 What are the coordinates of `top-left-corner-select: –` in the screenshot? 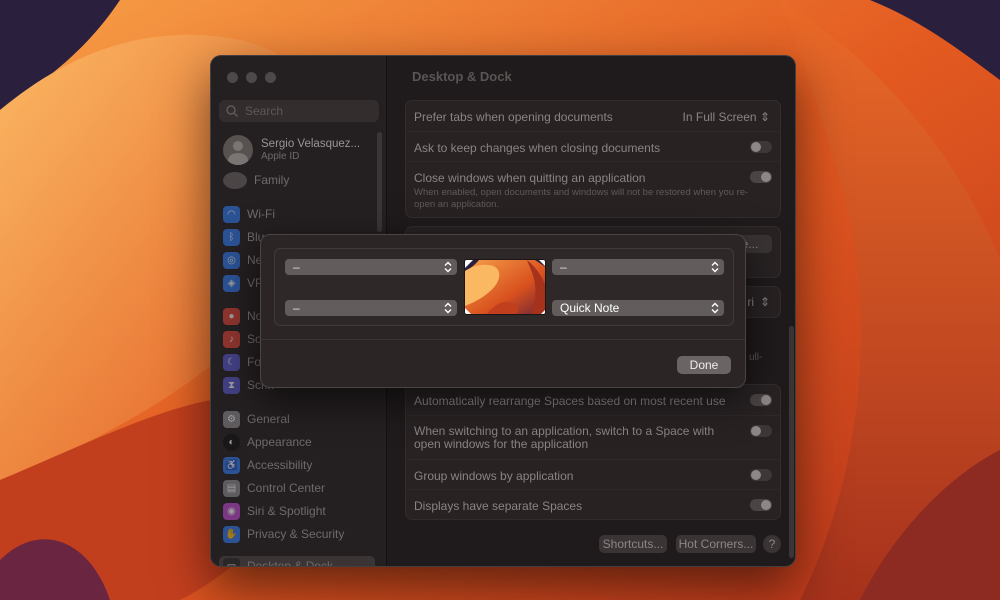 It's located at (371, 267).